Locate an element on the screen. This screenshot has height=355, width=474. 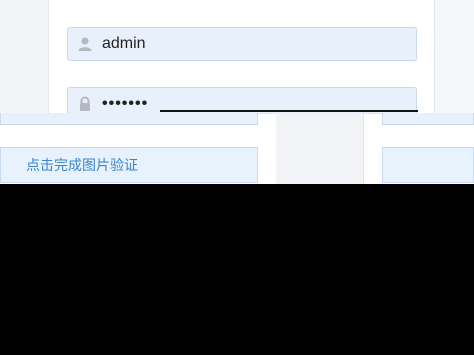
field-edge-left is located at coordinates (129, 119).